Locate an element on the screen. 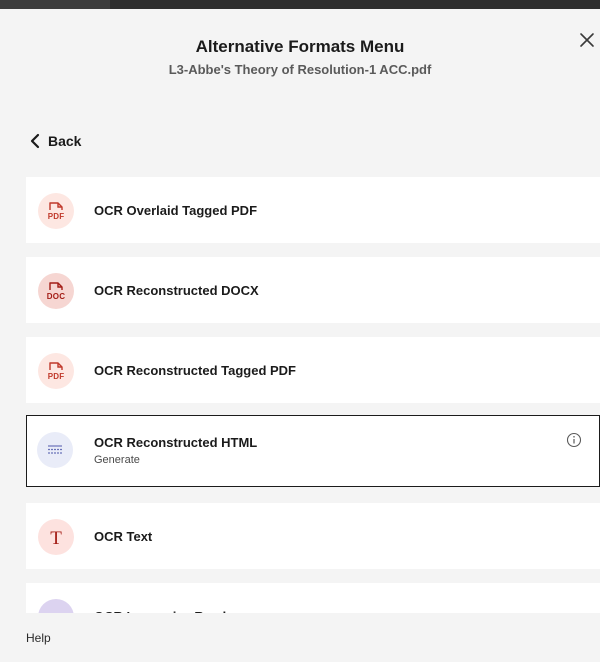  format-item-ocr-text: T OCR Text is located at coordinates (313, 536).